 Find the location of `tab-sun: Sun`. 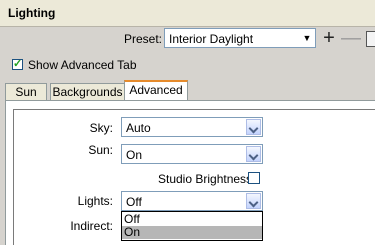

tab-sun: Sun is located at coordinates (26, 91).